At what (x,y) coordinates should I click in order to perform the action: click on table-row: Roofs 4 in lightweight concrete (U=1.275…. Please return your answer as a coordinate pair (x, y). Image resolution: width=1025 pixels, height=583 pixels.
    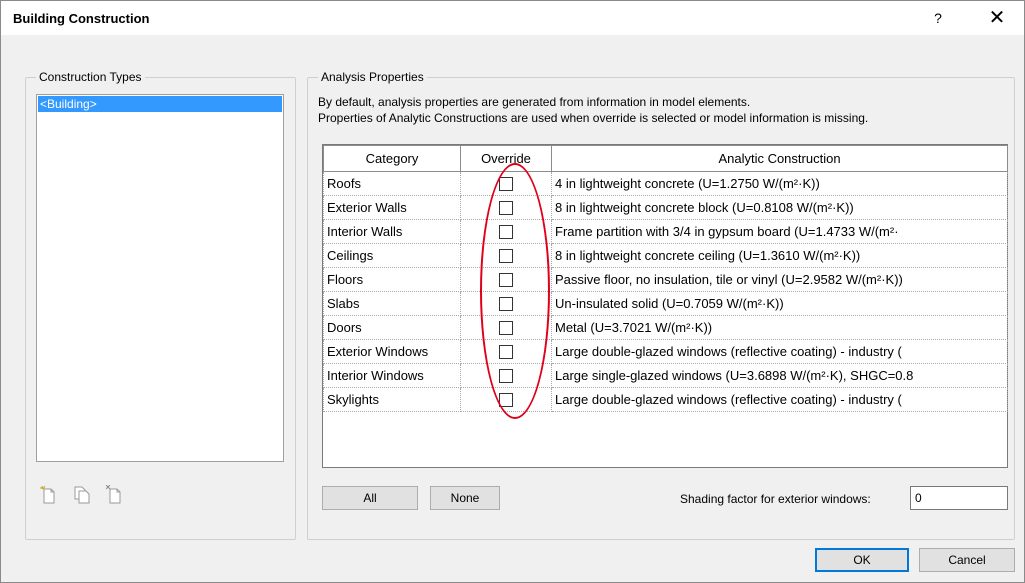
    Looking at the image, I should click on (665, 183).